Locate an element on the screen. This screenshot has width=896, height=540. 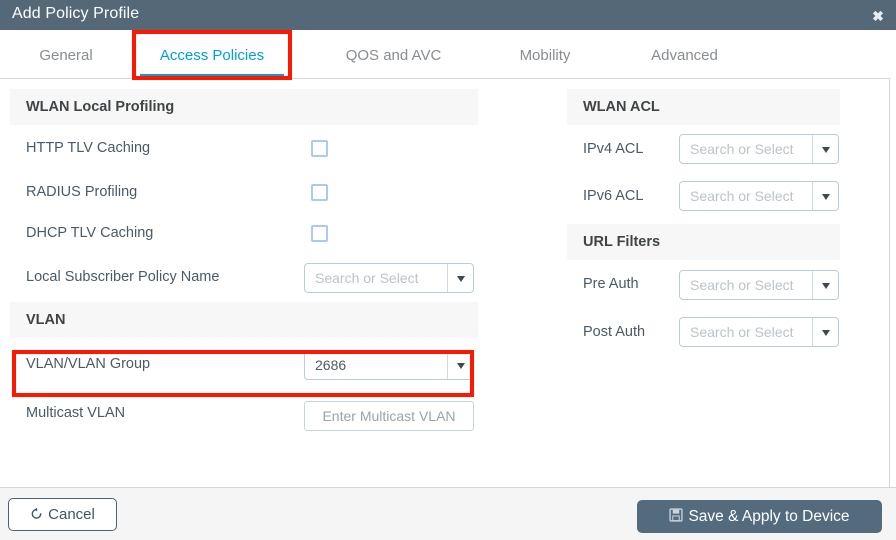
row-post-auth: Post Auth Search or Select is located at coordinates (703, 332).